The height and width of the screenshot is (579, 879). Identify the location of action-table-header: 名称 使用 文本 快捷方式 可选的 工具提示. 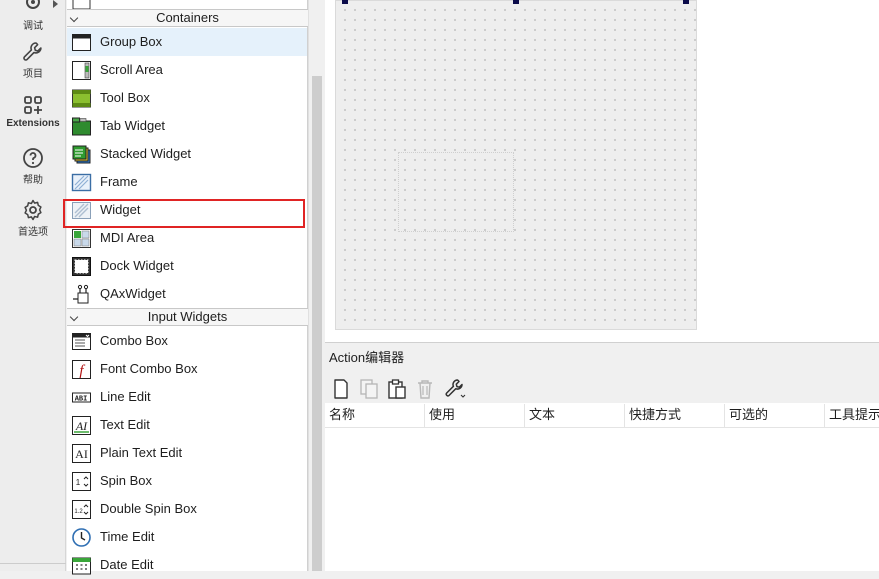
(602, 416).